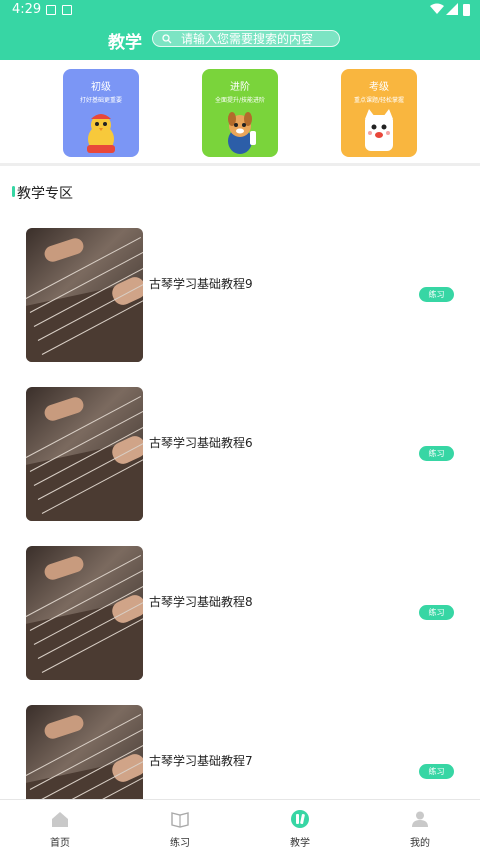  Describe the element at coordinates (101, 87) in the screenshot. I see `level-card-title: 初级` at that location.